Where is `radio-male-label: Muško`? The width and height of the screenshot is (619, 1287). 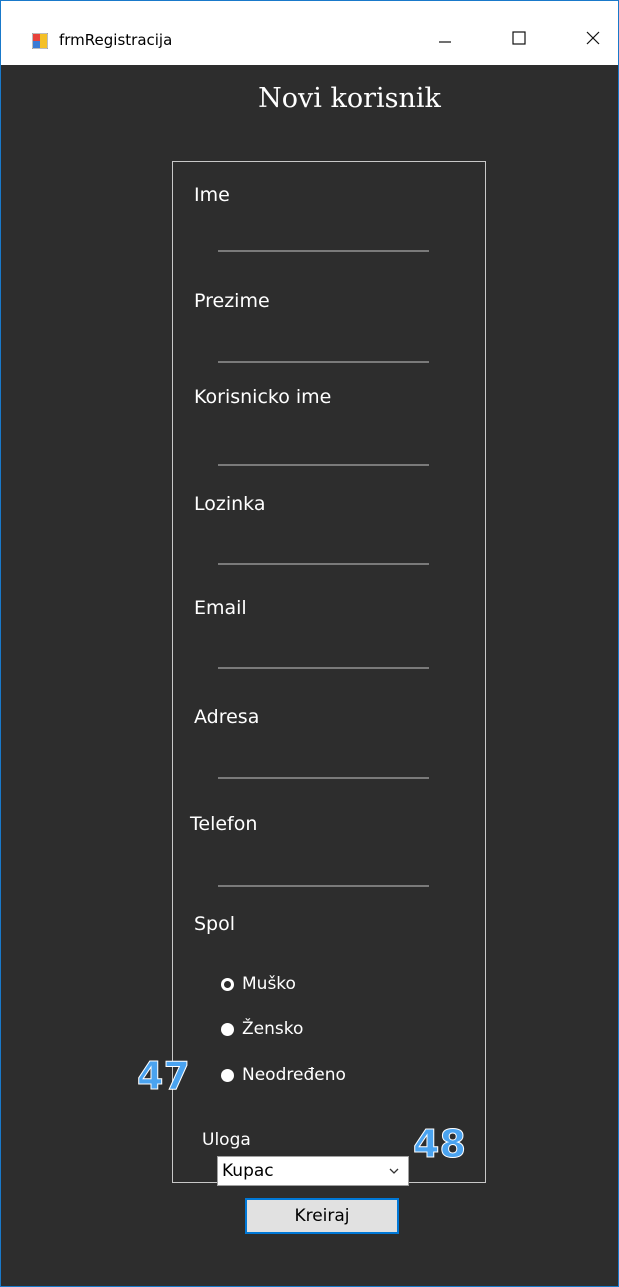 radio-male-label: Muško is located at coordinates (269, 984).